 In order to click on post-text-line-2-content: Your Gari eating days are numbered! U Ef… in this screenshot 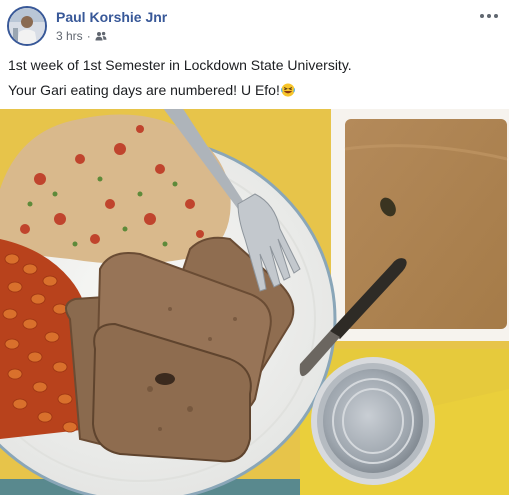, I will do `click(144, 90)`.